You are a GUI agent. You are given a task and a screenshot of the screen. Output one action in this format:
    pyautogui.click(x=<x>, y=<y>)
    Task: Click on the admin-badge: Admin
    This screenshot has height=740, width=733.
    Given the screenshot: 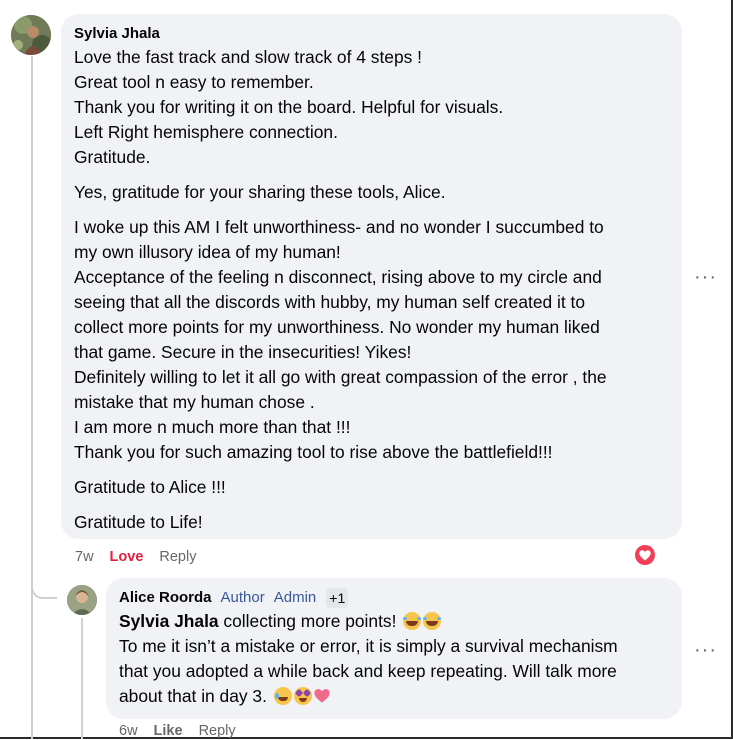 What is the action you would take?
    pyautogui.click(x=295, y=597)
    